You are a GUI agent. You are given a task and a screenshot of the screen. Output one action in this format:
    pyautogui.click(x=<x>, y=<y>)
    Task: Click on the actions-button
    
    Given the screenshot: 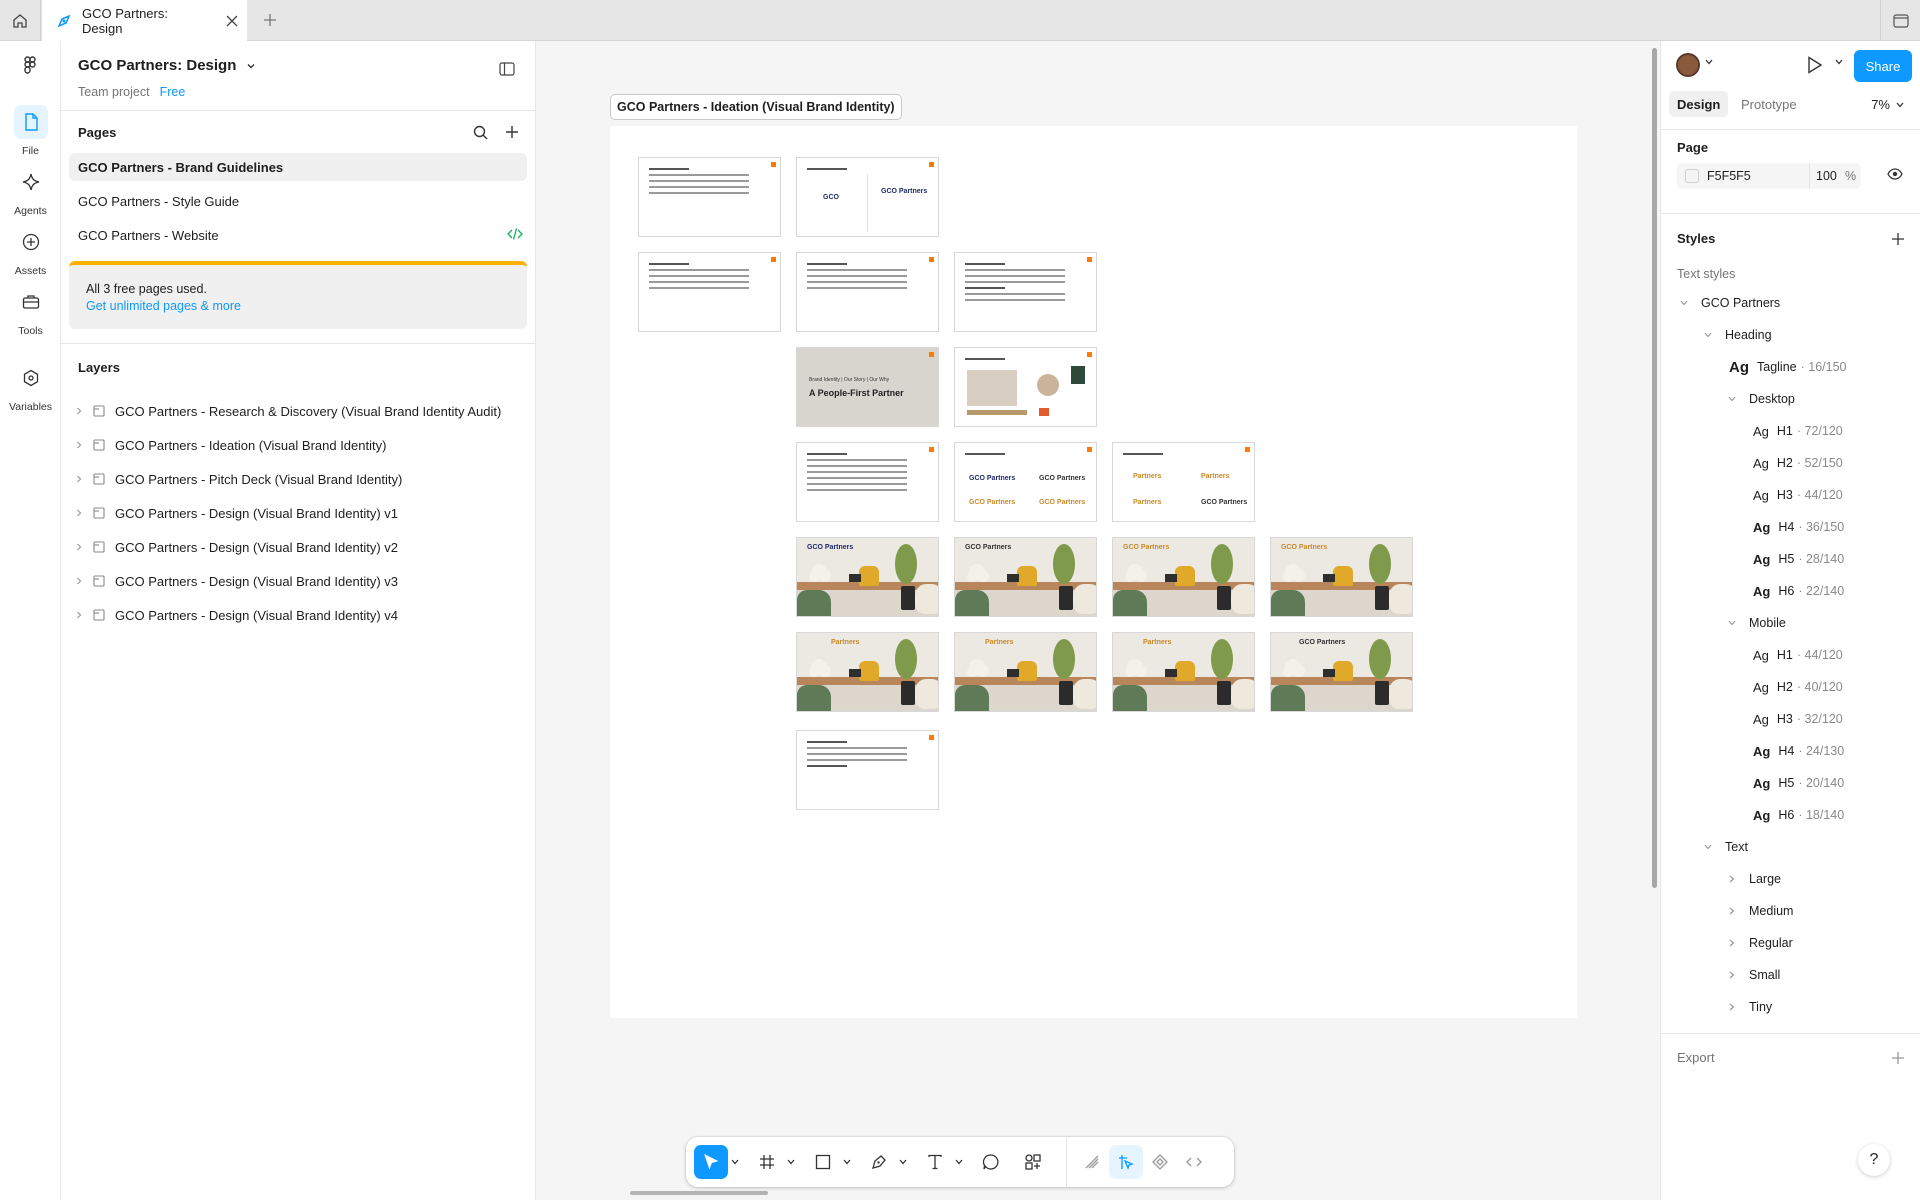 What is the action you would take?
    pyautogui.click(x=1033, y=1162)
    